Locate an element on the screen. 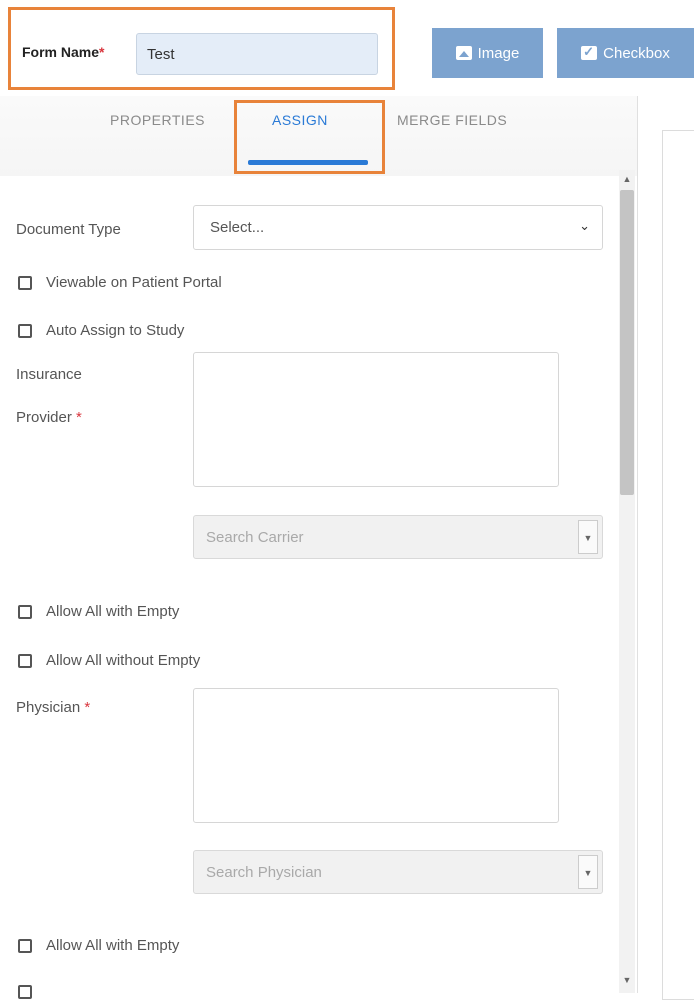 This screenshot has height=1004, width=694. insurance-label-line1: Insurance is located at coordinates (49, 374).